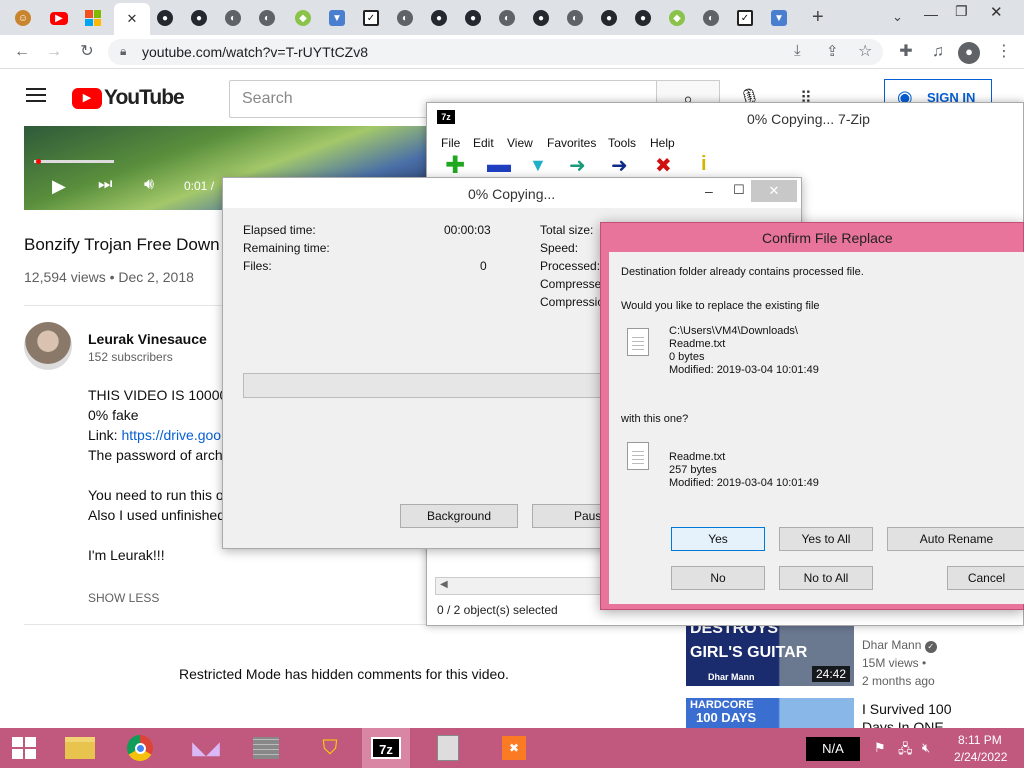  I want to click on show-less-button: SHOW LESS, so click(123, 598).